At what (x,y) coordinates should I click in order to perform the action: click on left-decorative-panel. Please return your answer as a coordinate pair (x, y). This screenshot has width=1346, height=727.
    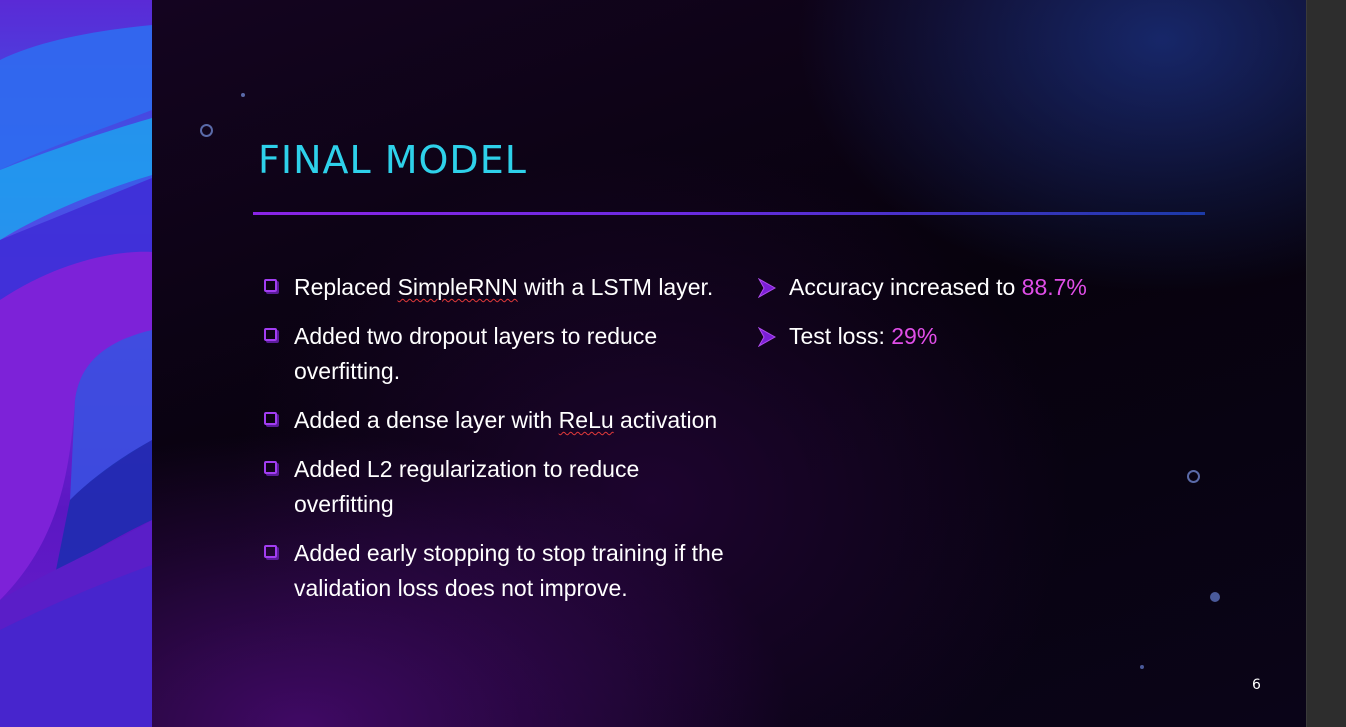
    Looking at the image, I should click on (76, 363).